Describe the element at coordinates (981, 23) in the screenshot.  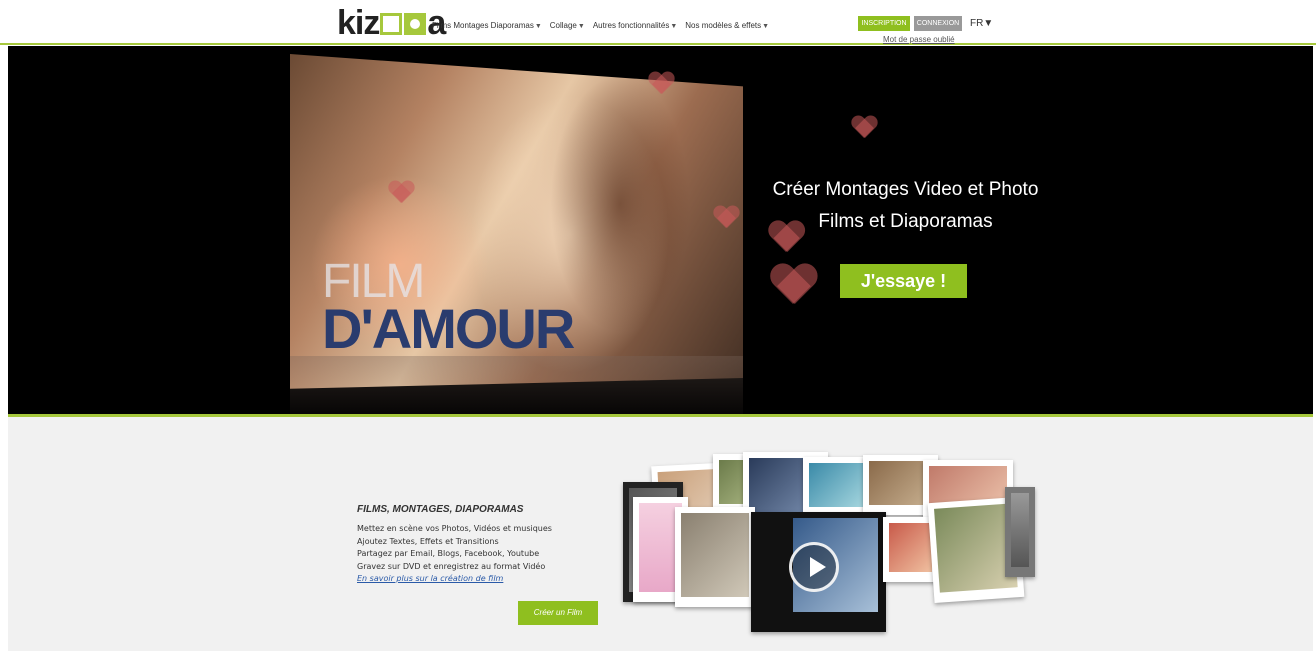
I see `language-selector: FR▼` at that location.